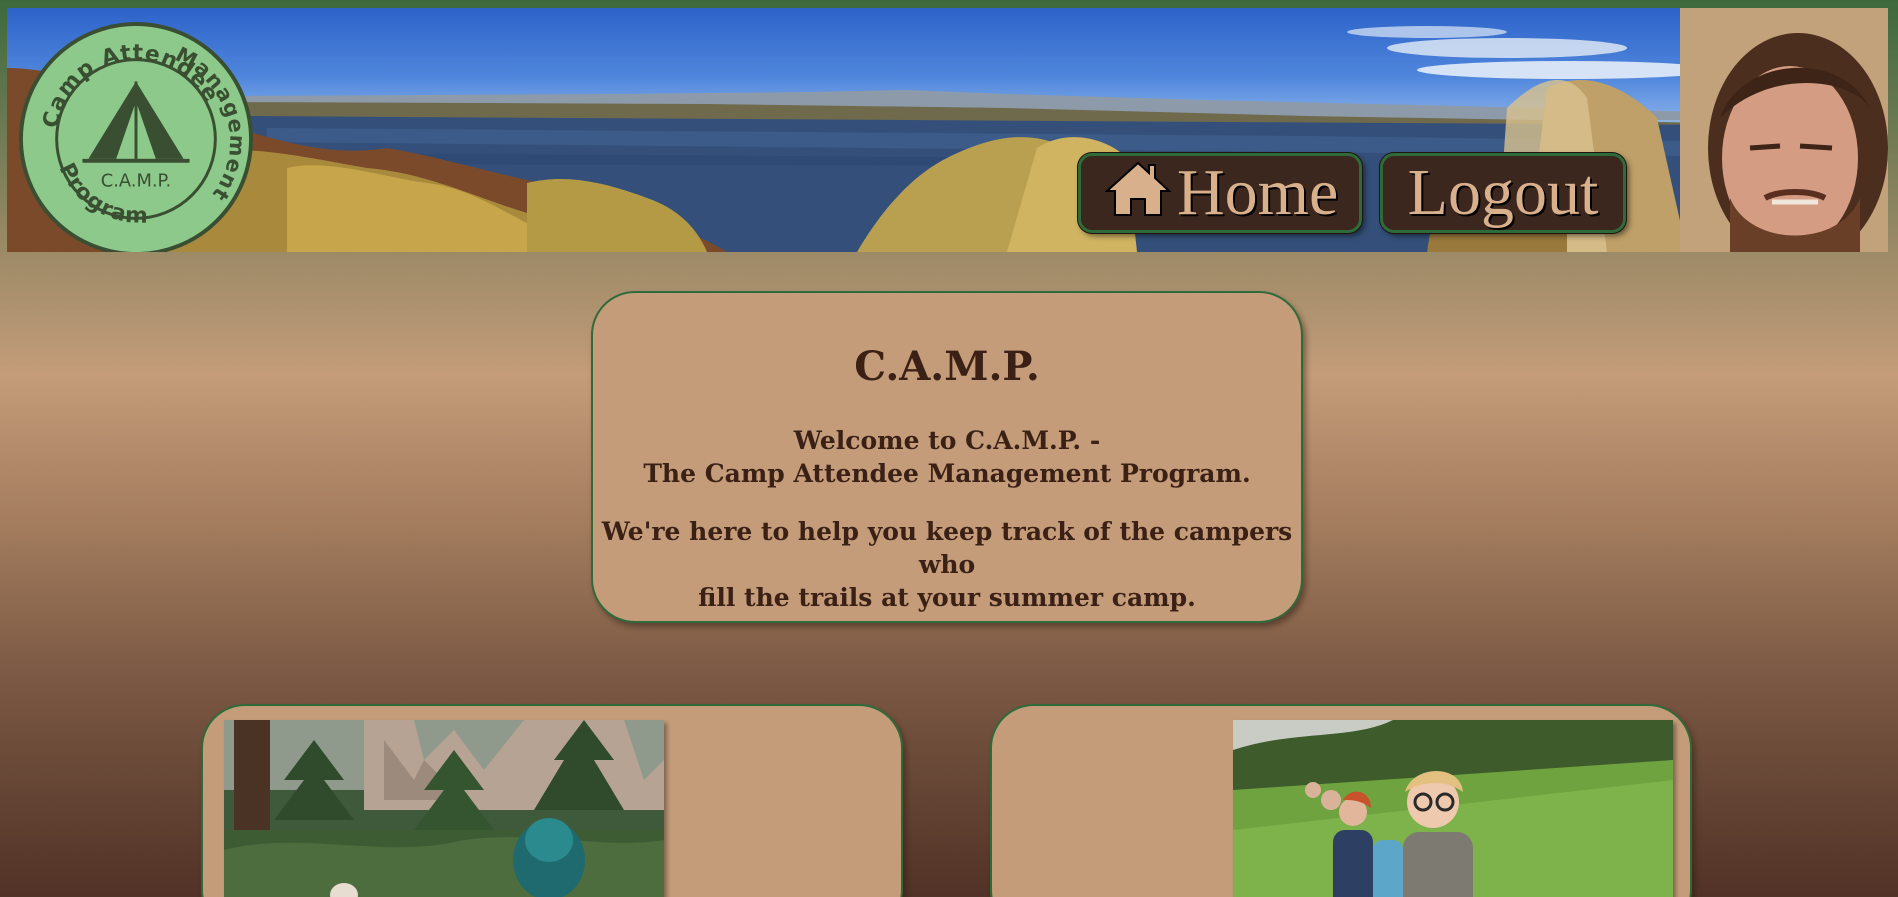  What do you see at coordinates (444, 808) in the screenshot?
I see `hiking-campers-photo` at bounding box center [444, 808].